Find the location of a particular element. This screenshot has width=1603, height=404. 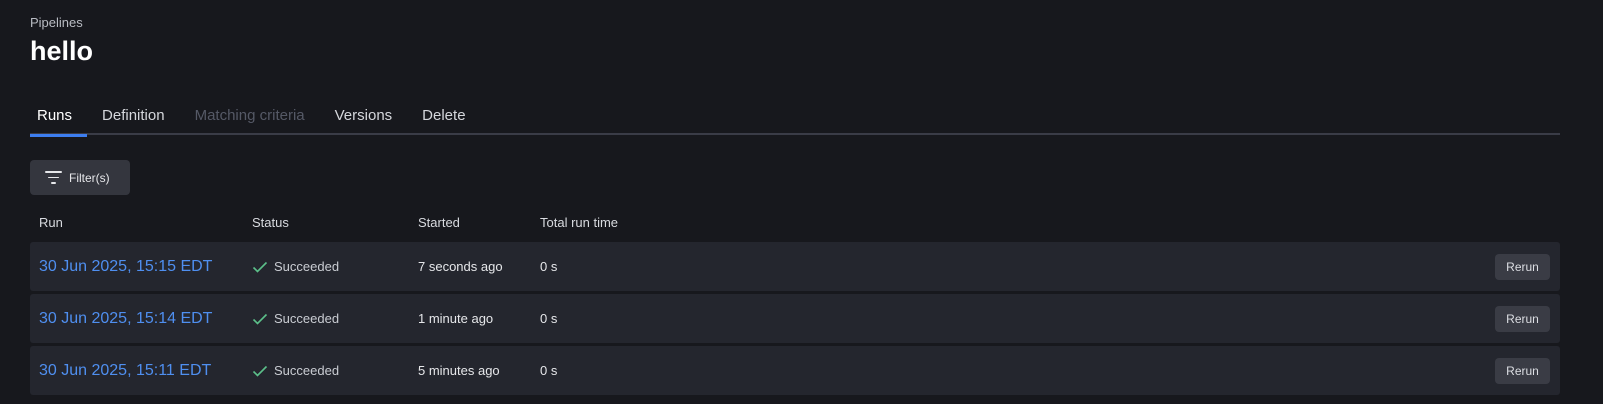

run-link: 30 Jun 2025, 15:14 EDT is located at coordinates (125, 318).